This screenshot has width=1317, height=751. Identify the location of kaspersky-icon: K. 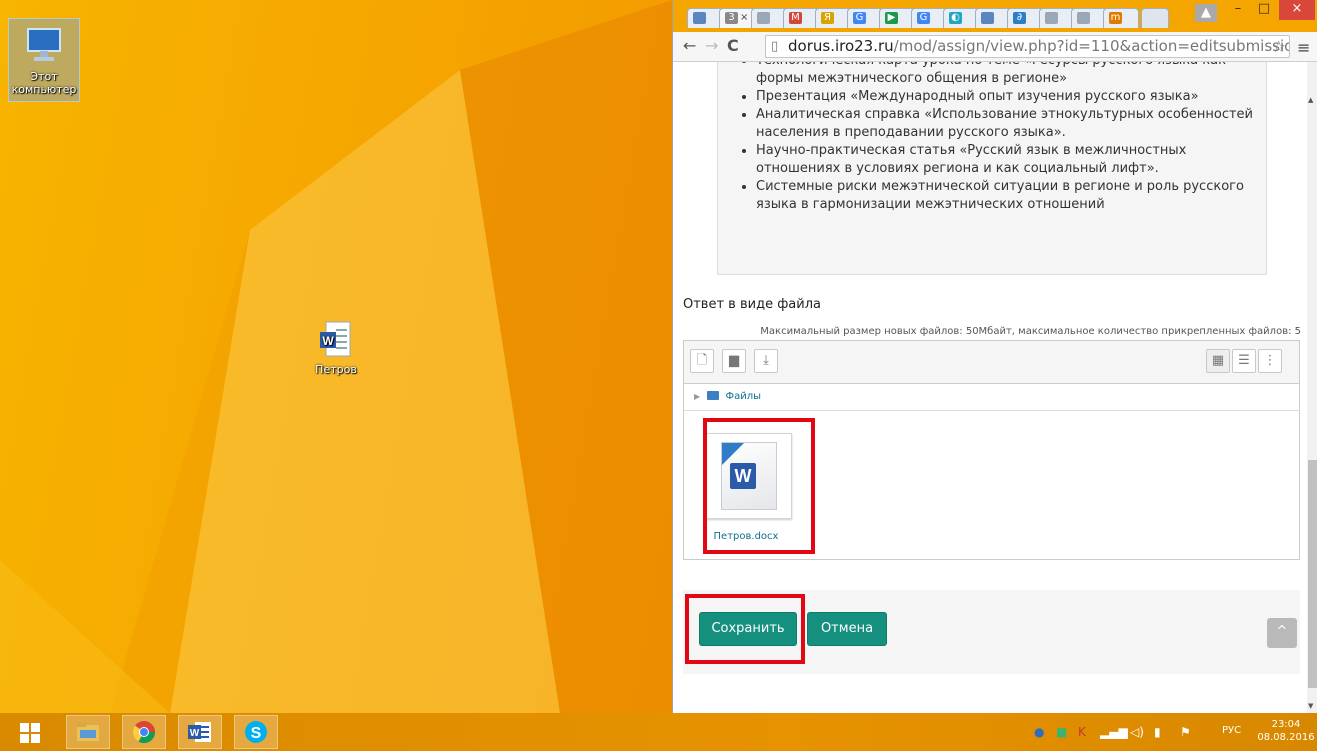
(1082, 732).